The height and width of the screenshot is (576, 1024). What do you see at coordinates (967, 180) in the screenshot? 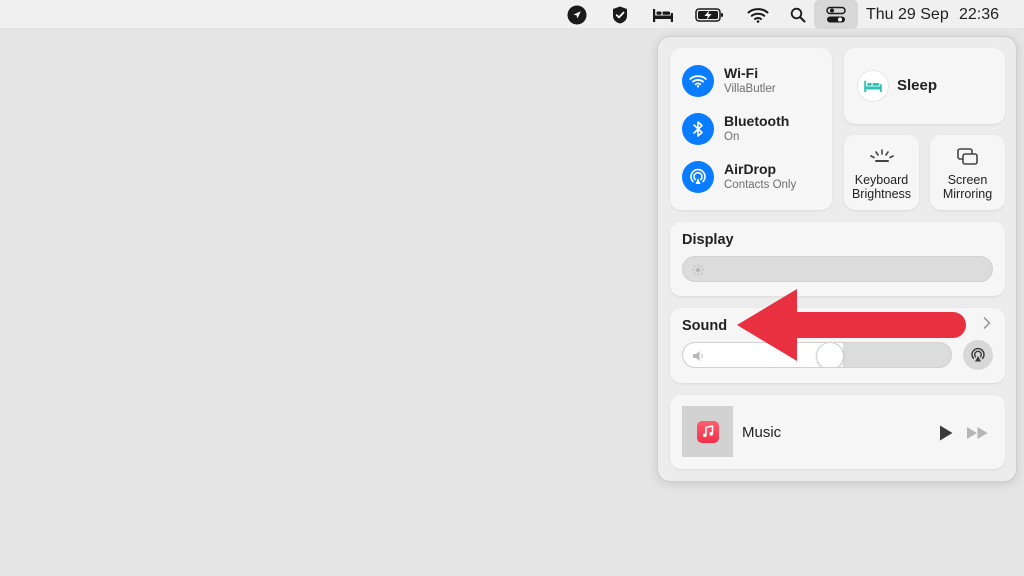
I see `screen-mirroring-label-line1: Screen` at bounding box center [967, 180].